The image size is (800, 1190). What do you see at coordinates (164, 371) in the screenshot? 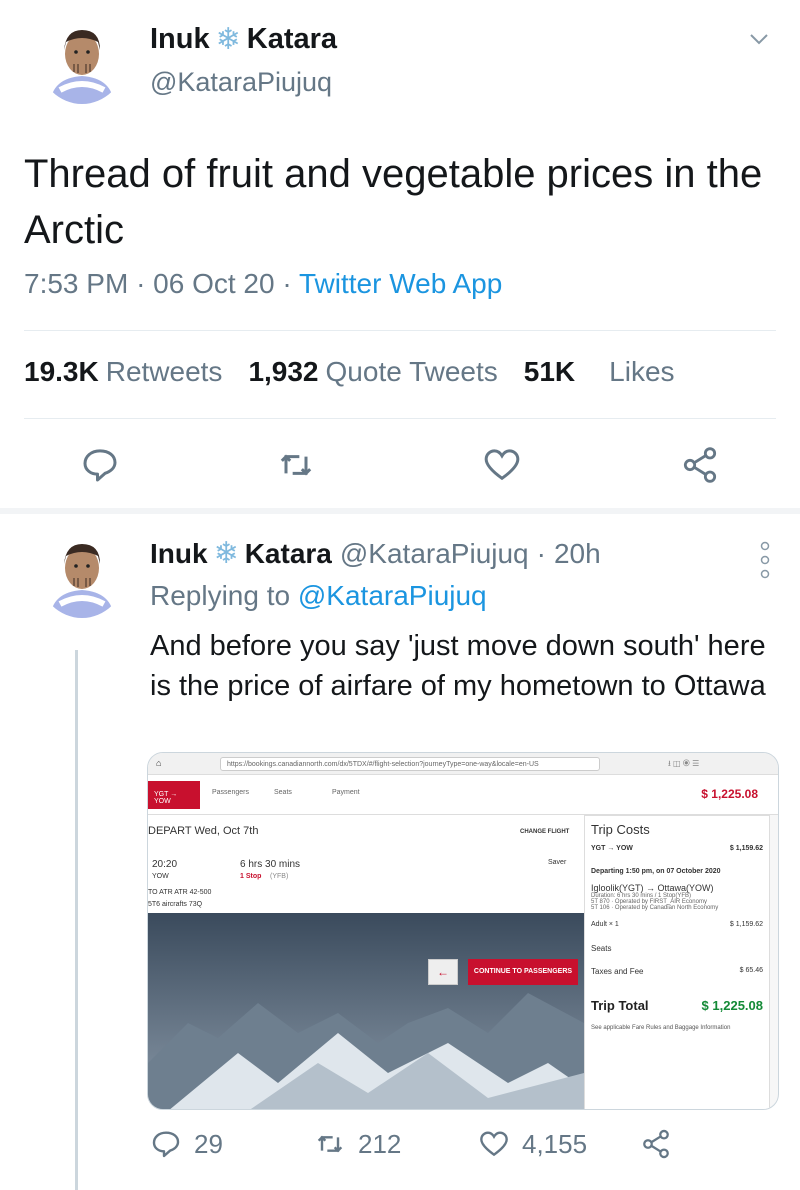
I see `retweets-label: Retweets` at bounding box center [164, 371].